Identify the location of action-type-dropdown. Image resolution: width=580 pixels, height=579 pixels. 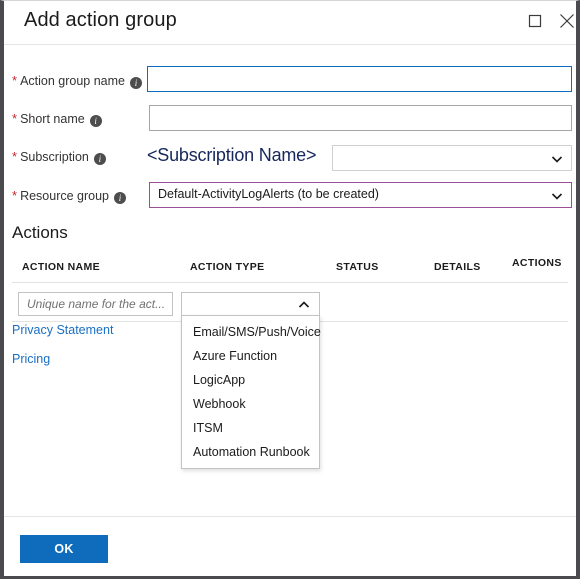
(250, 304).